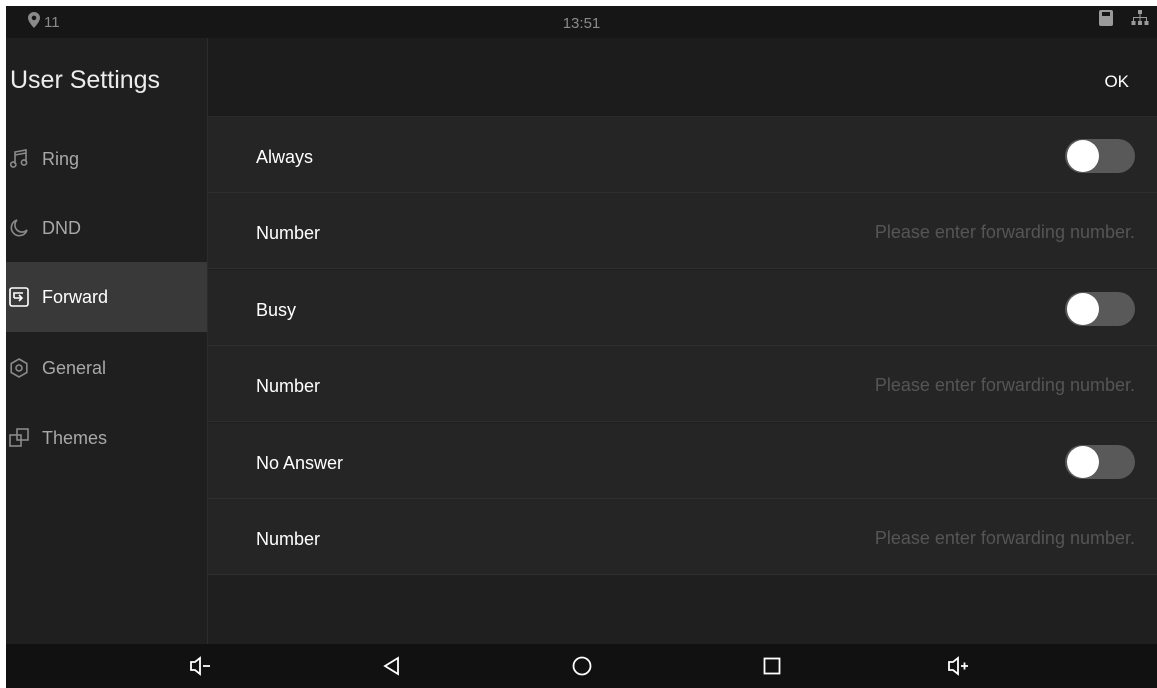  Describe the element at coordinates (1100, 462) in the screenshot. I see `no-answer-toggle` at that location.